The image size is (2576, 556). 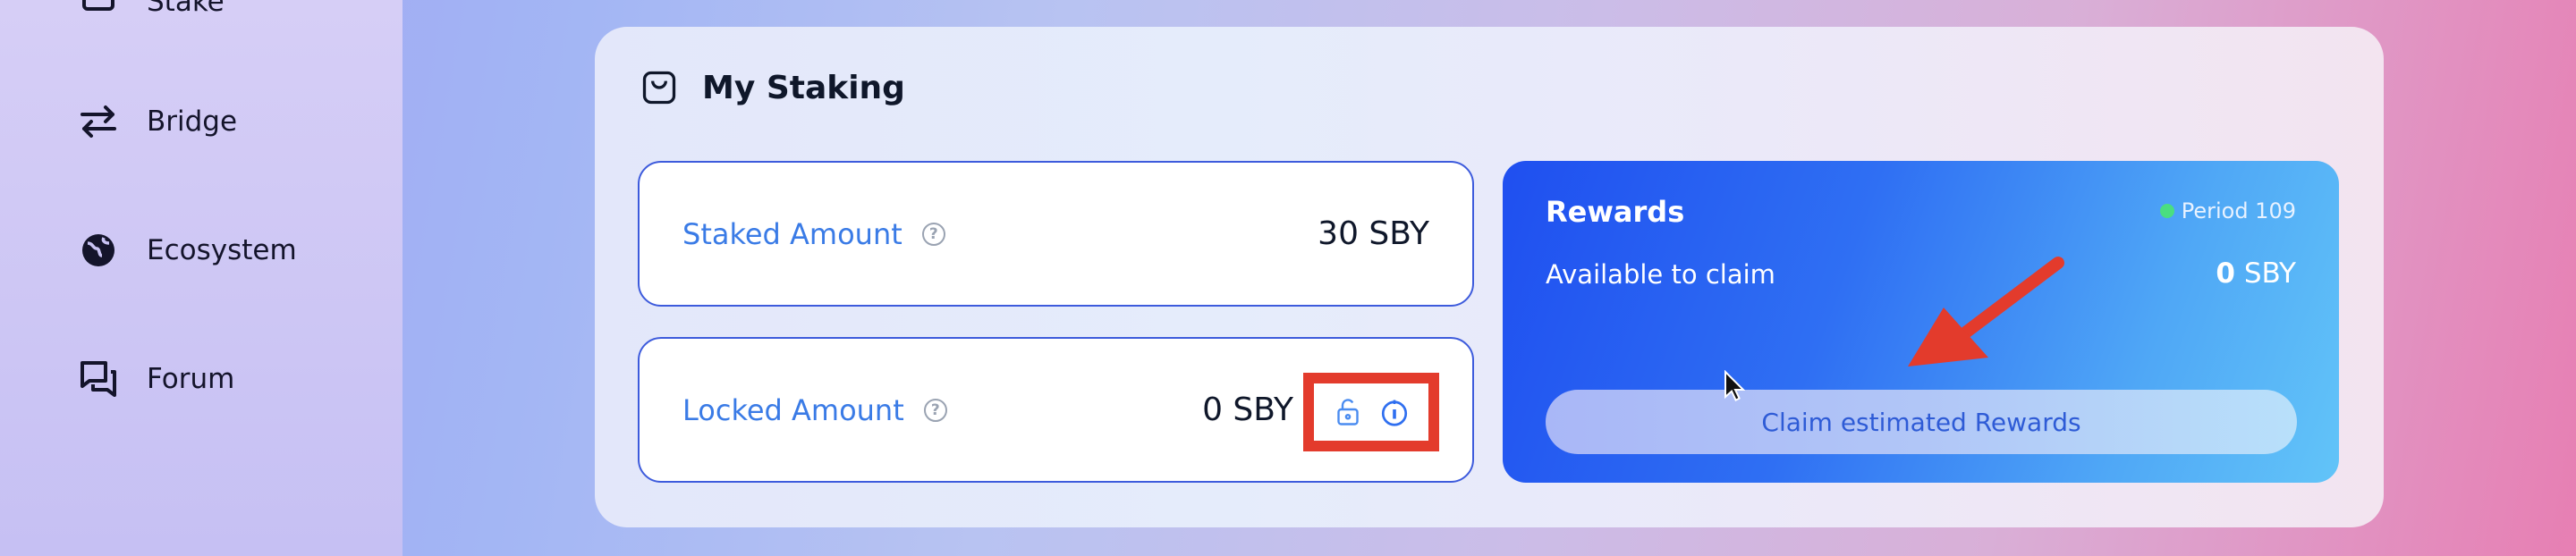 I want to click on lock-info-button, so click(x=1394, y=412).